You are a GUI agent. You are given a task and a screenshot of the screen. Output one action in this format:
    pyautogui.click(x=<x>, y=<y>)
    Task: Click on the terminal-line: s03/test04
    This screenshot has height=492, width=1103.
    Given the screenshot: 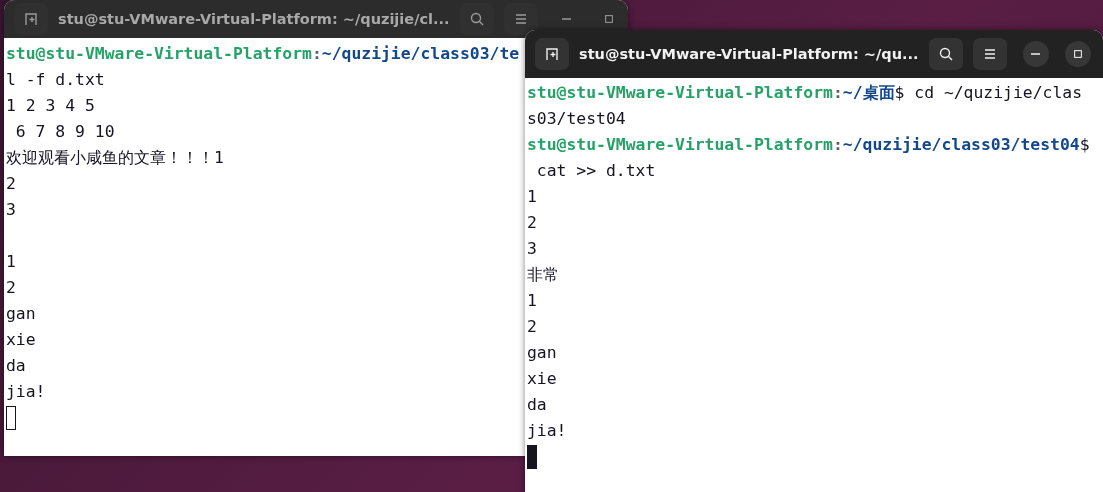 What is the action you would take?
    pyautogui.click(x=576, y=119)
    